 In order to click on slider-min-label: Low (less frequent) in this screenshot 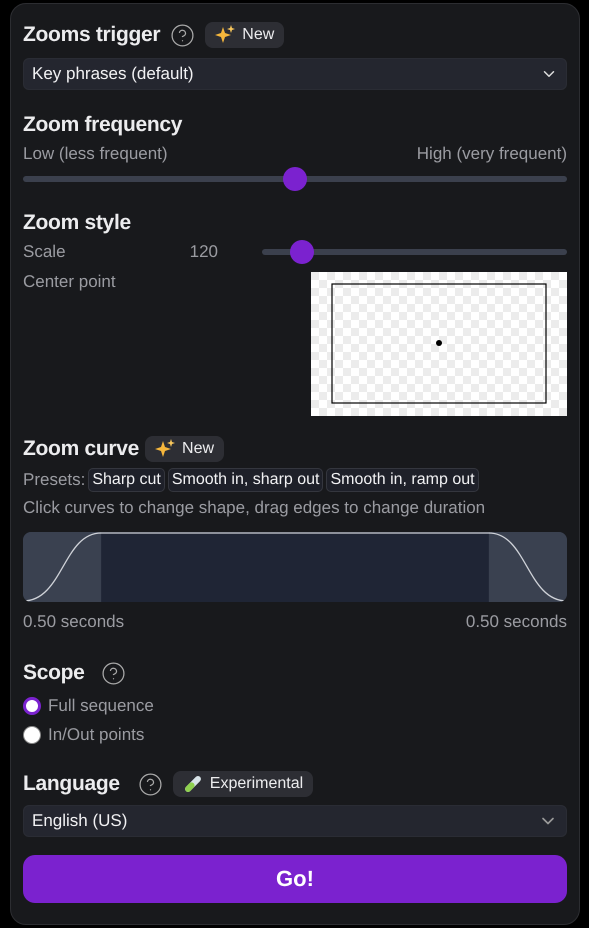, I will do `click(95, 154)`.